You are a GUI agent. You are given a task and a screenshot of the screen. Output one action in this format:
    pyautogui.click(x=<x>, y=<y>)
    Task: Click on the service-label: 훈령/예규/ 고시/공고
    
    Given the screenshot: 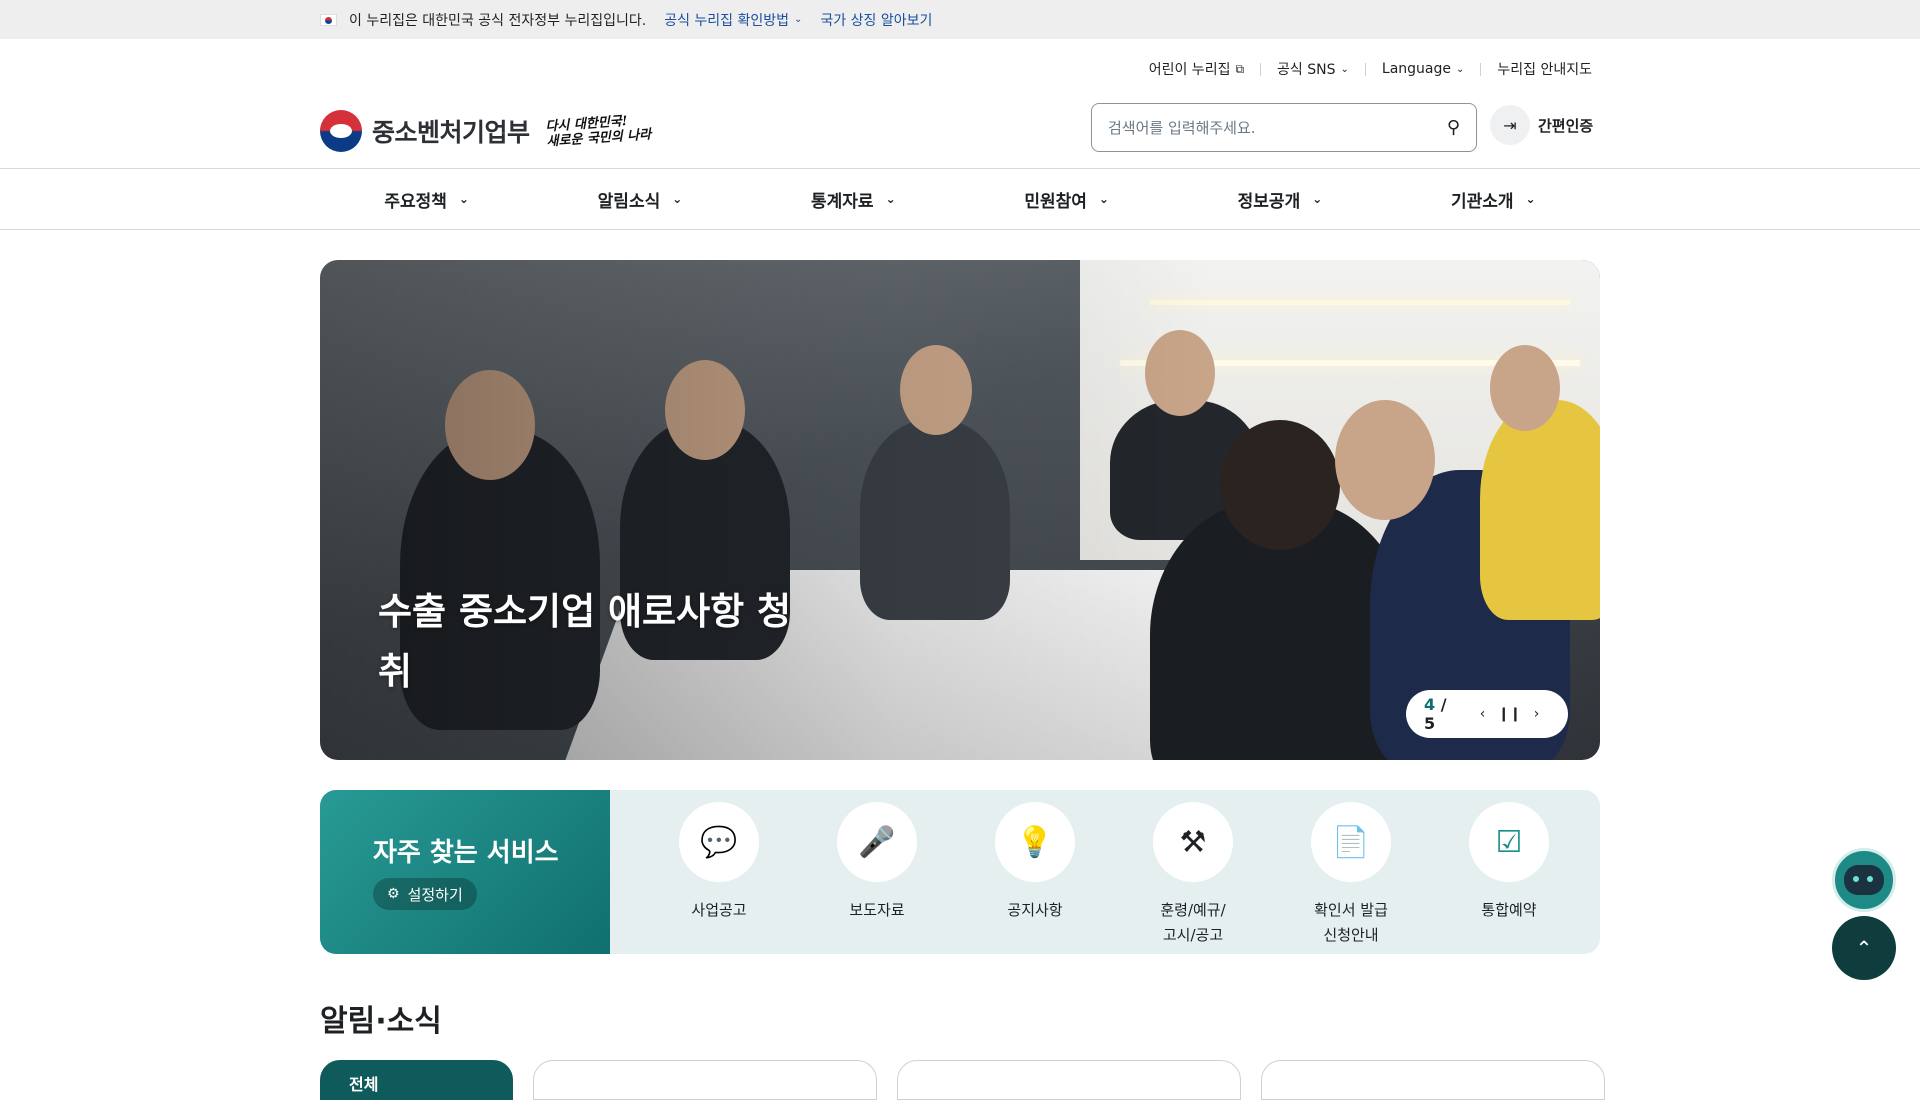 What is the action you would take?
    pyautogui.click(x=1193, y=922)
    